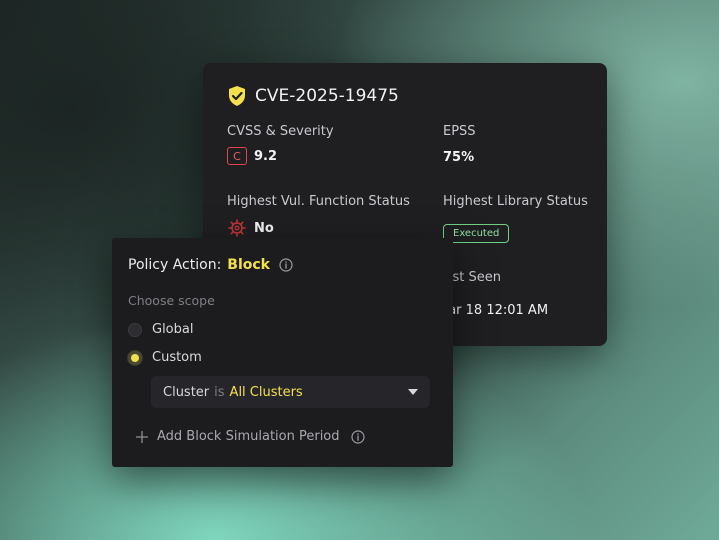  I want to click on library-status-label: Highest Library Status, so click(515, 201).